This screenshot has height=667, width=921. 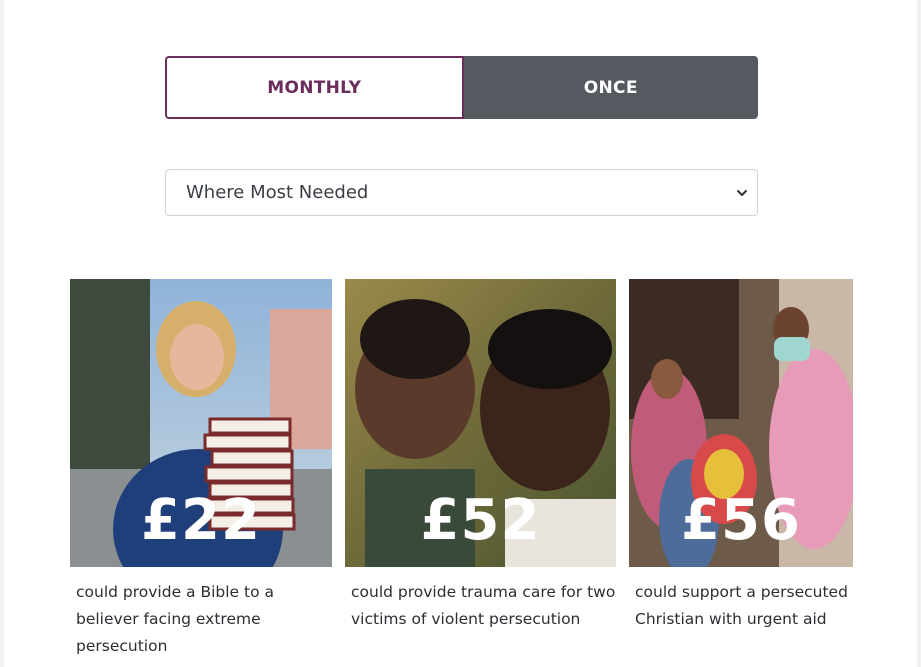 What do you see at coordinates (741, 520) in the screenshot?
I see `amount-label: £56` at bounding box center [741, 520].